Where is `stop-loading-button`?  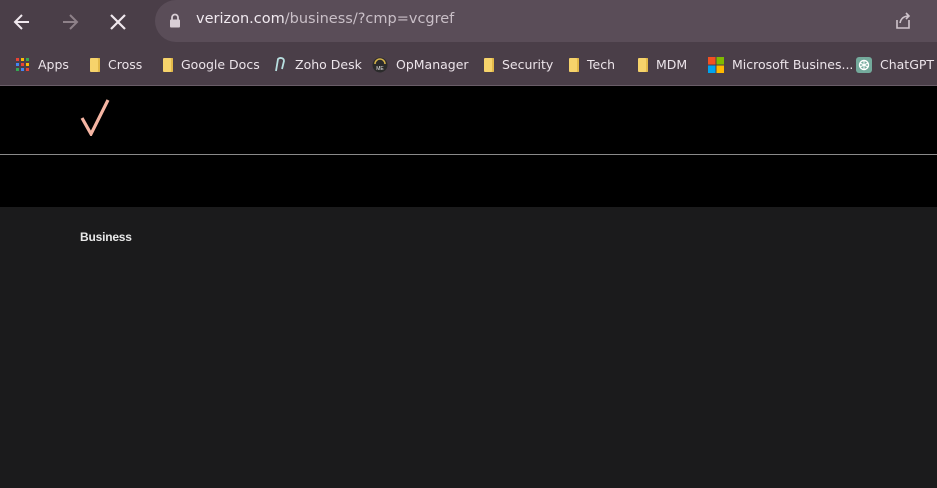 stop-loading-button is located at coordinates (118, 22).